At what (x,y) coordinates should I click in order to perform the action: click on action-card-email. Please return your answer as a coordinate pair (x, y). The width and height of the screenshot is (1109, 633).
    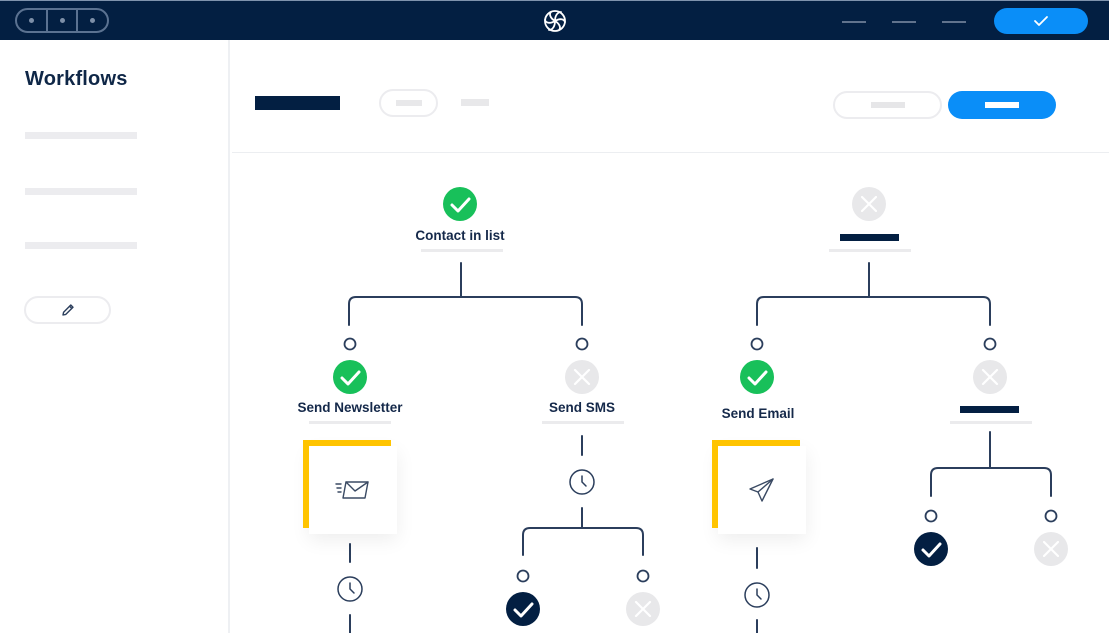
    Looking at the image, I should click on (759, 487).